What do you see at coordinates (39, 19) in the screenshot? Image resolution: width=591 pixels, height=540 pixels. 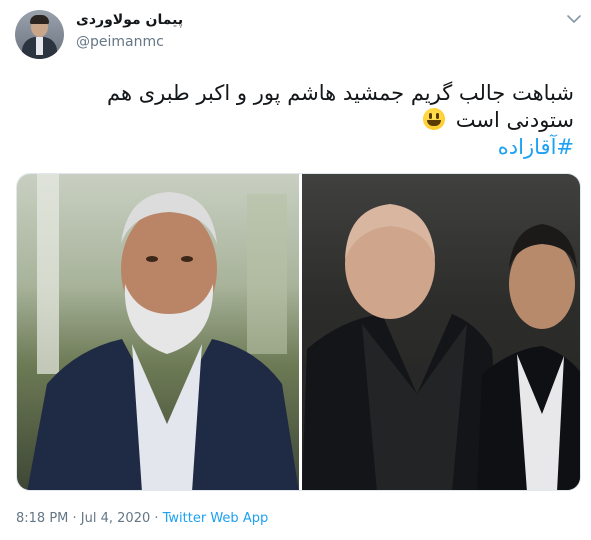 I see `avatar-hair` at bounding box center [39, 19].